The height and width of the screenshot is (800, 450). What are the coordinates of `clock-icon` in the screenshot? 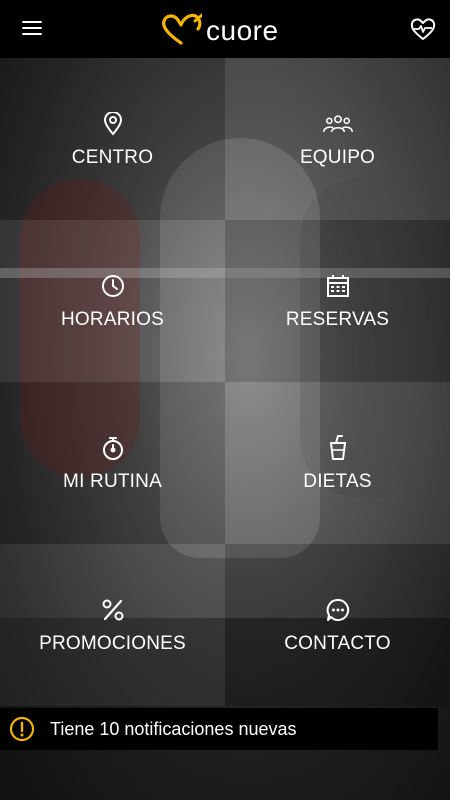 It's located at (113, 286).